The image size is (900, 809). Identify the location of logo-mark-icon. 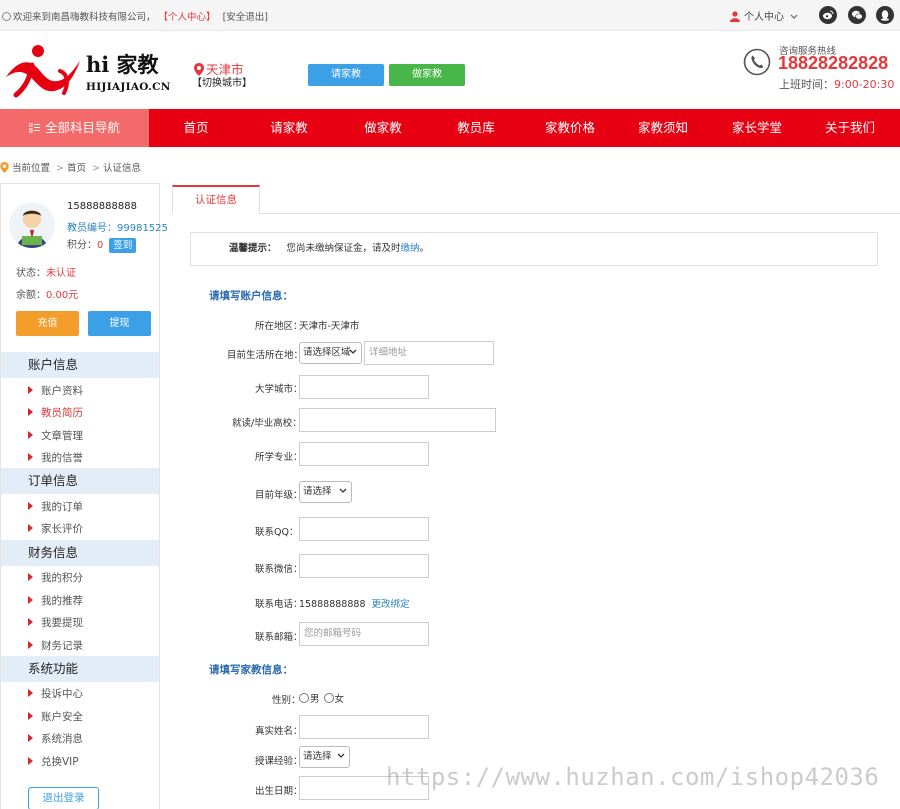
(43, 71).